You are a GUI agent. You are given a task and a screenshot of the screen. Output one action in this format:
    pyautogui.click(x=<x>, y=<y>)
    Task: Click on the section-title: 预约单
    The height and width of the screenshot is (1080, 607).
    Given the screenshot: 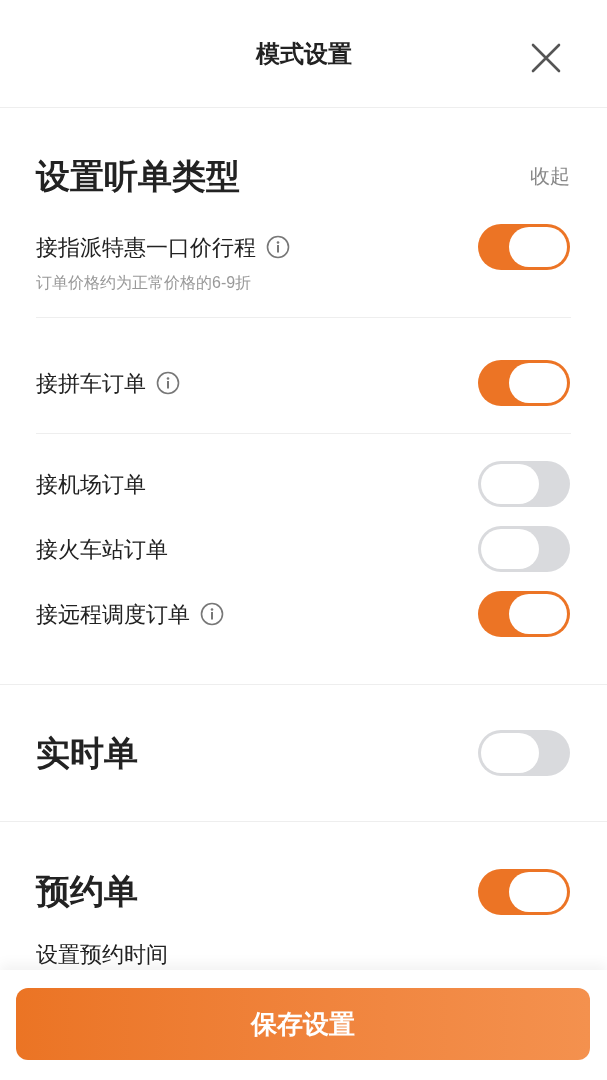 What is the action you would take?
    pyautogui.click(x=87, y=891)
    